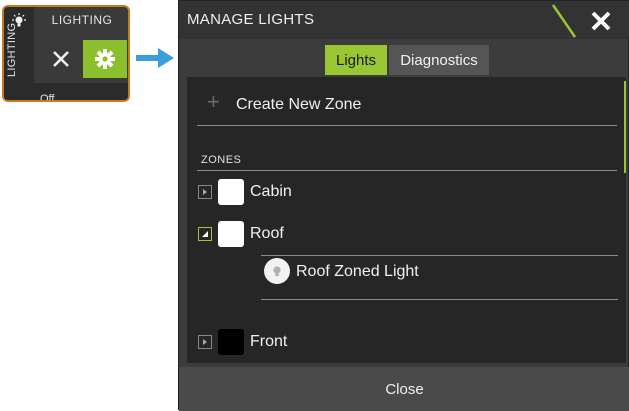 The height and width of the screenshot is (411, 629). I want to click on light-row-roof-zoned-light: Roof Zoned Light, so click(439, 272).